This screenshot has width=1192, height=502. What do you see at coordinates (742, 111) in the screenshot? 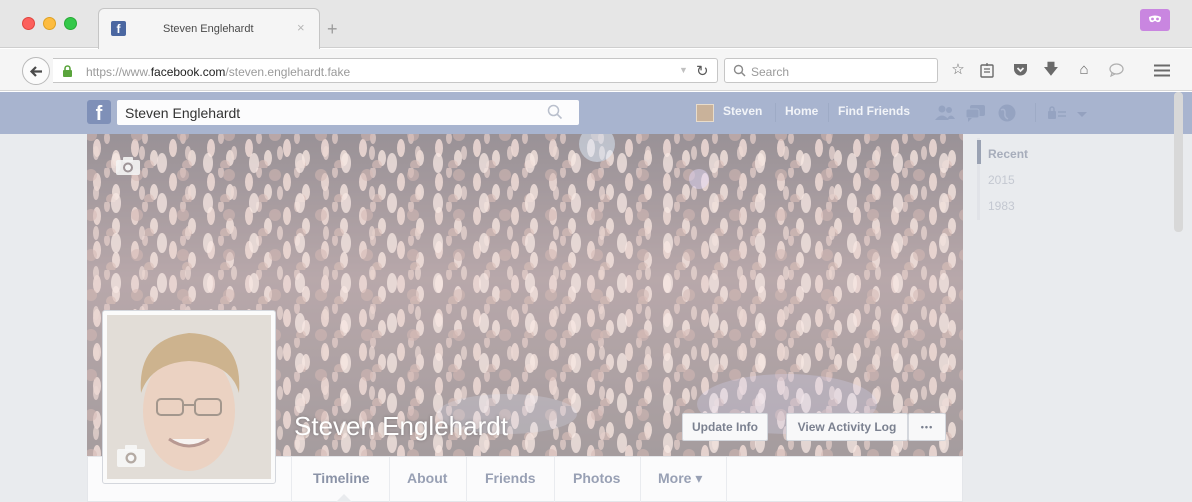
I see `nav-user-link: Steven` at bounding box center [742, 111].